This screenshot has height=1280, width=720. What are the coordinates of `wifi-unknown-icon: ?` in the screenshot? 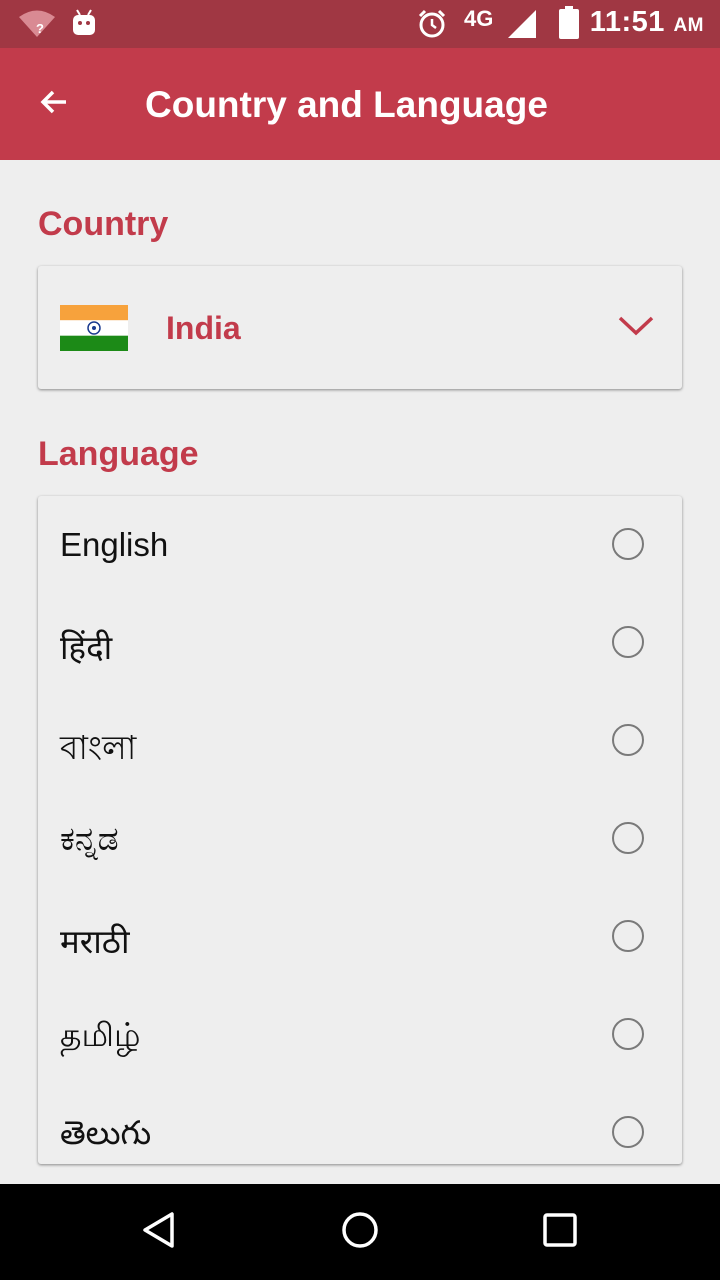 It's located at (37, 26).